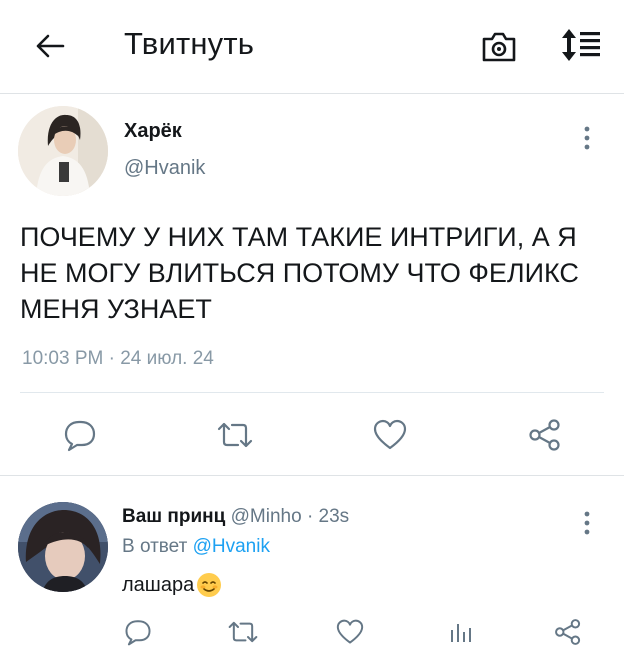  Describe the element at coordinates (173, 516) in the screenshot. I see `author-name: Ваш принц` at that location.